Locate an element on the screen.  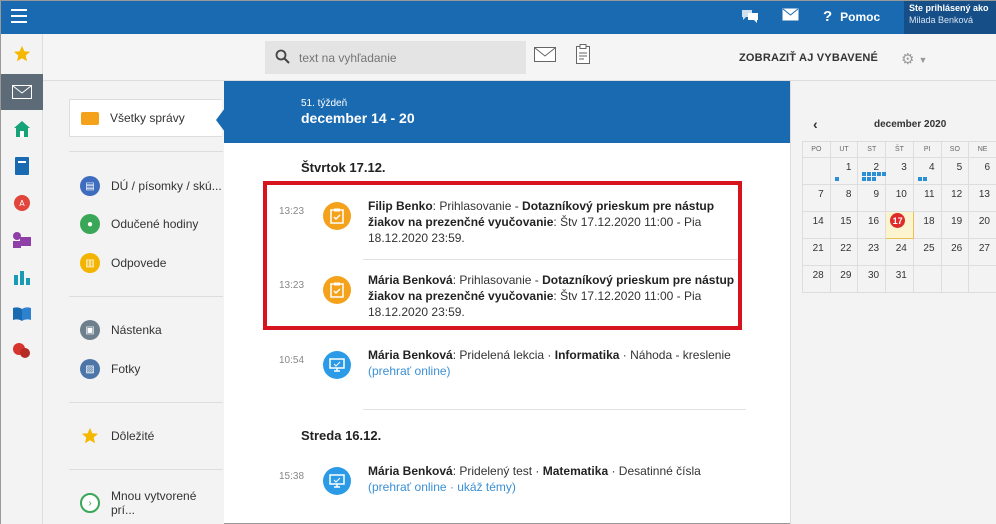
calendar-day: 1 is located at coordinates (844, 171).